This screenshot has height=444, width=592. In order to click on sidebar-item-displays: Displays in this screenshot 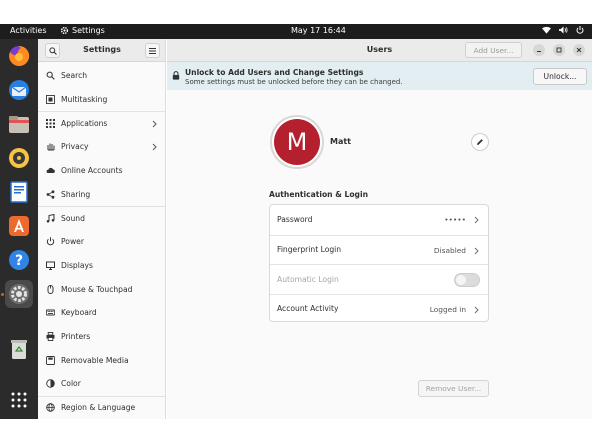, I will do `click(102, 266)`.